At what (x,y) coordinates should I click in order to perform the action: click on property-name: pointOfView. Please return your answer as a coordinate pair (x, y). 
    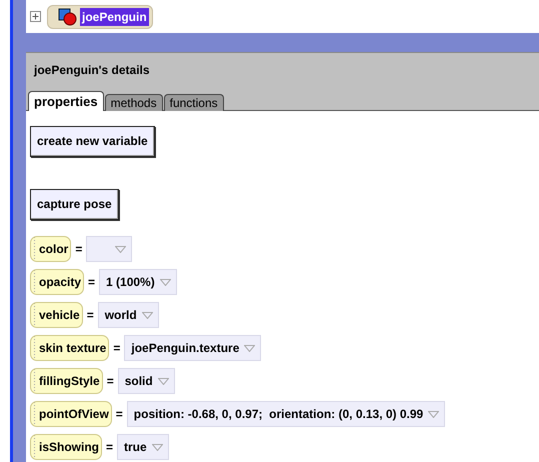
    Looking at the image, I should click on (71, 414).